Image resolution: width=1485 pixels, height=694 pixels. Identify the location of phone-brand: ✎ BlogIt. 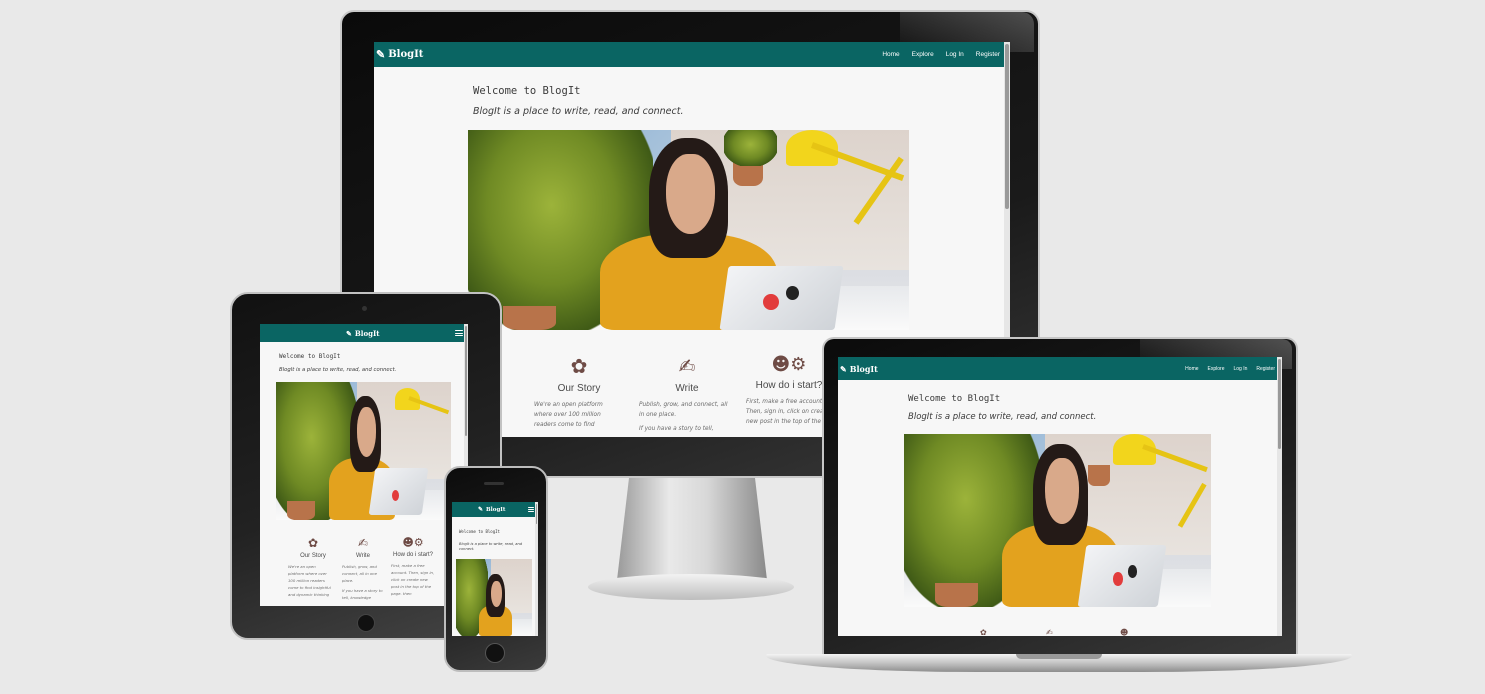
(491, 509).